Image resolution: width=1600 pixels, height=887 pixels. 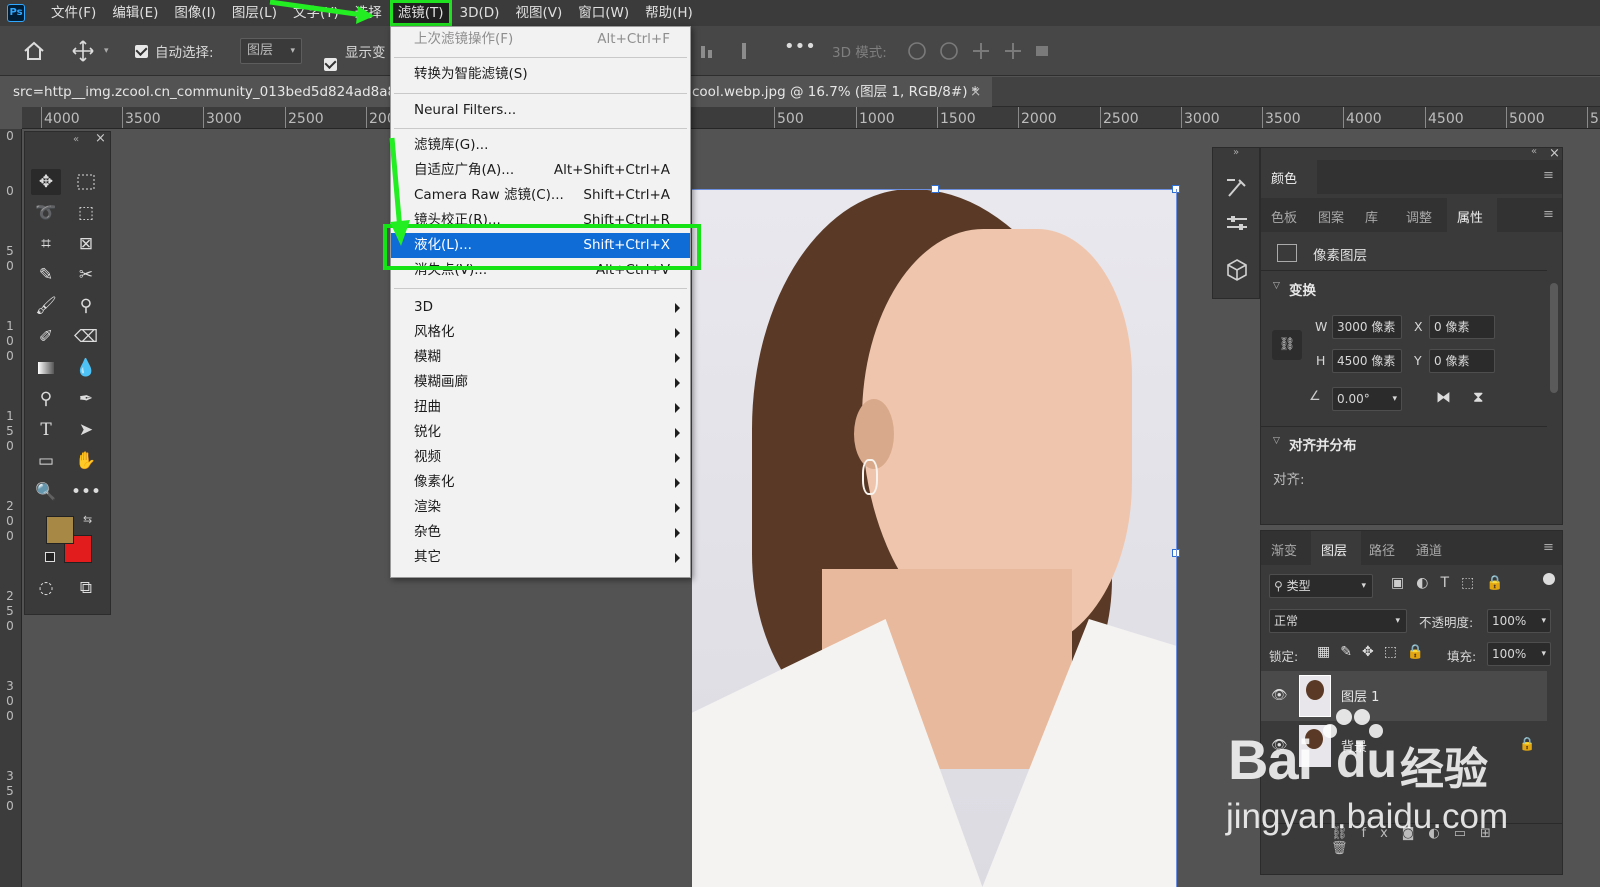 What do you see at coordinates (83, 51) in the screenshot?
I see `move-tool-icon` at bounding box center [83, 51].